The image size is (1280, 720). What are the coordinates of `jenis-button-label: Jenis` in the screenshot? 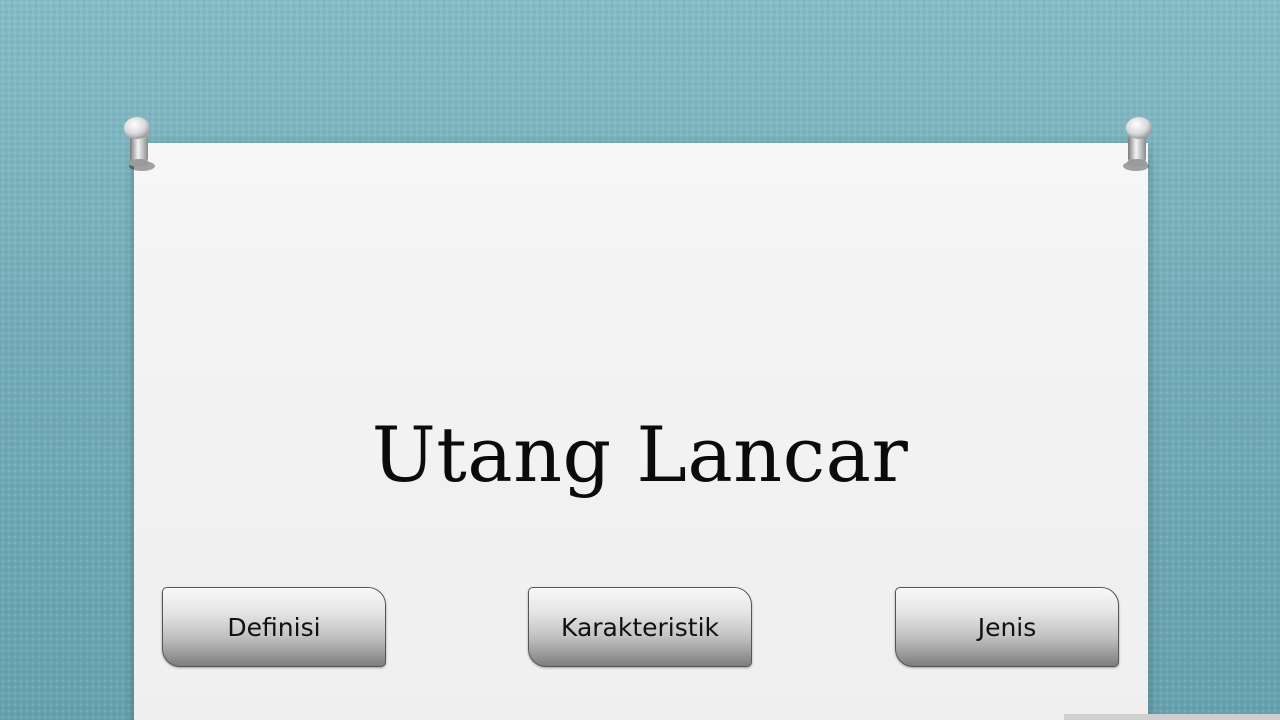 It's located at (1007, 627).